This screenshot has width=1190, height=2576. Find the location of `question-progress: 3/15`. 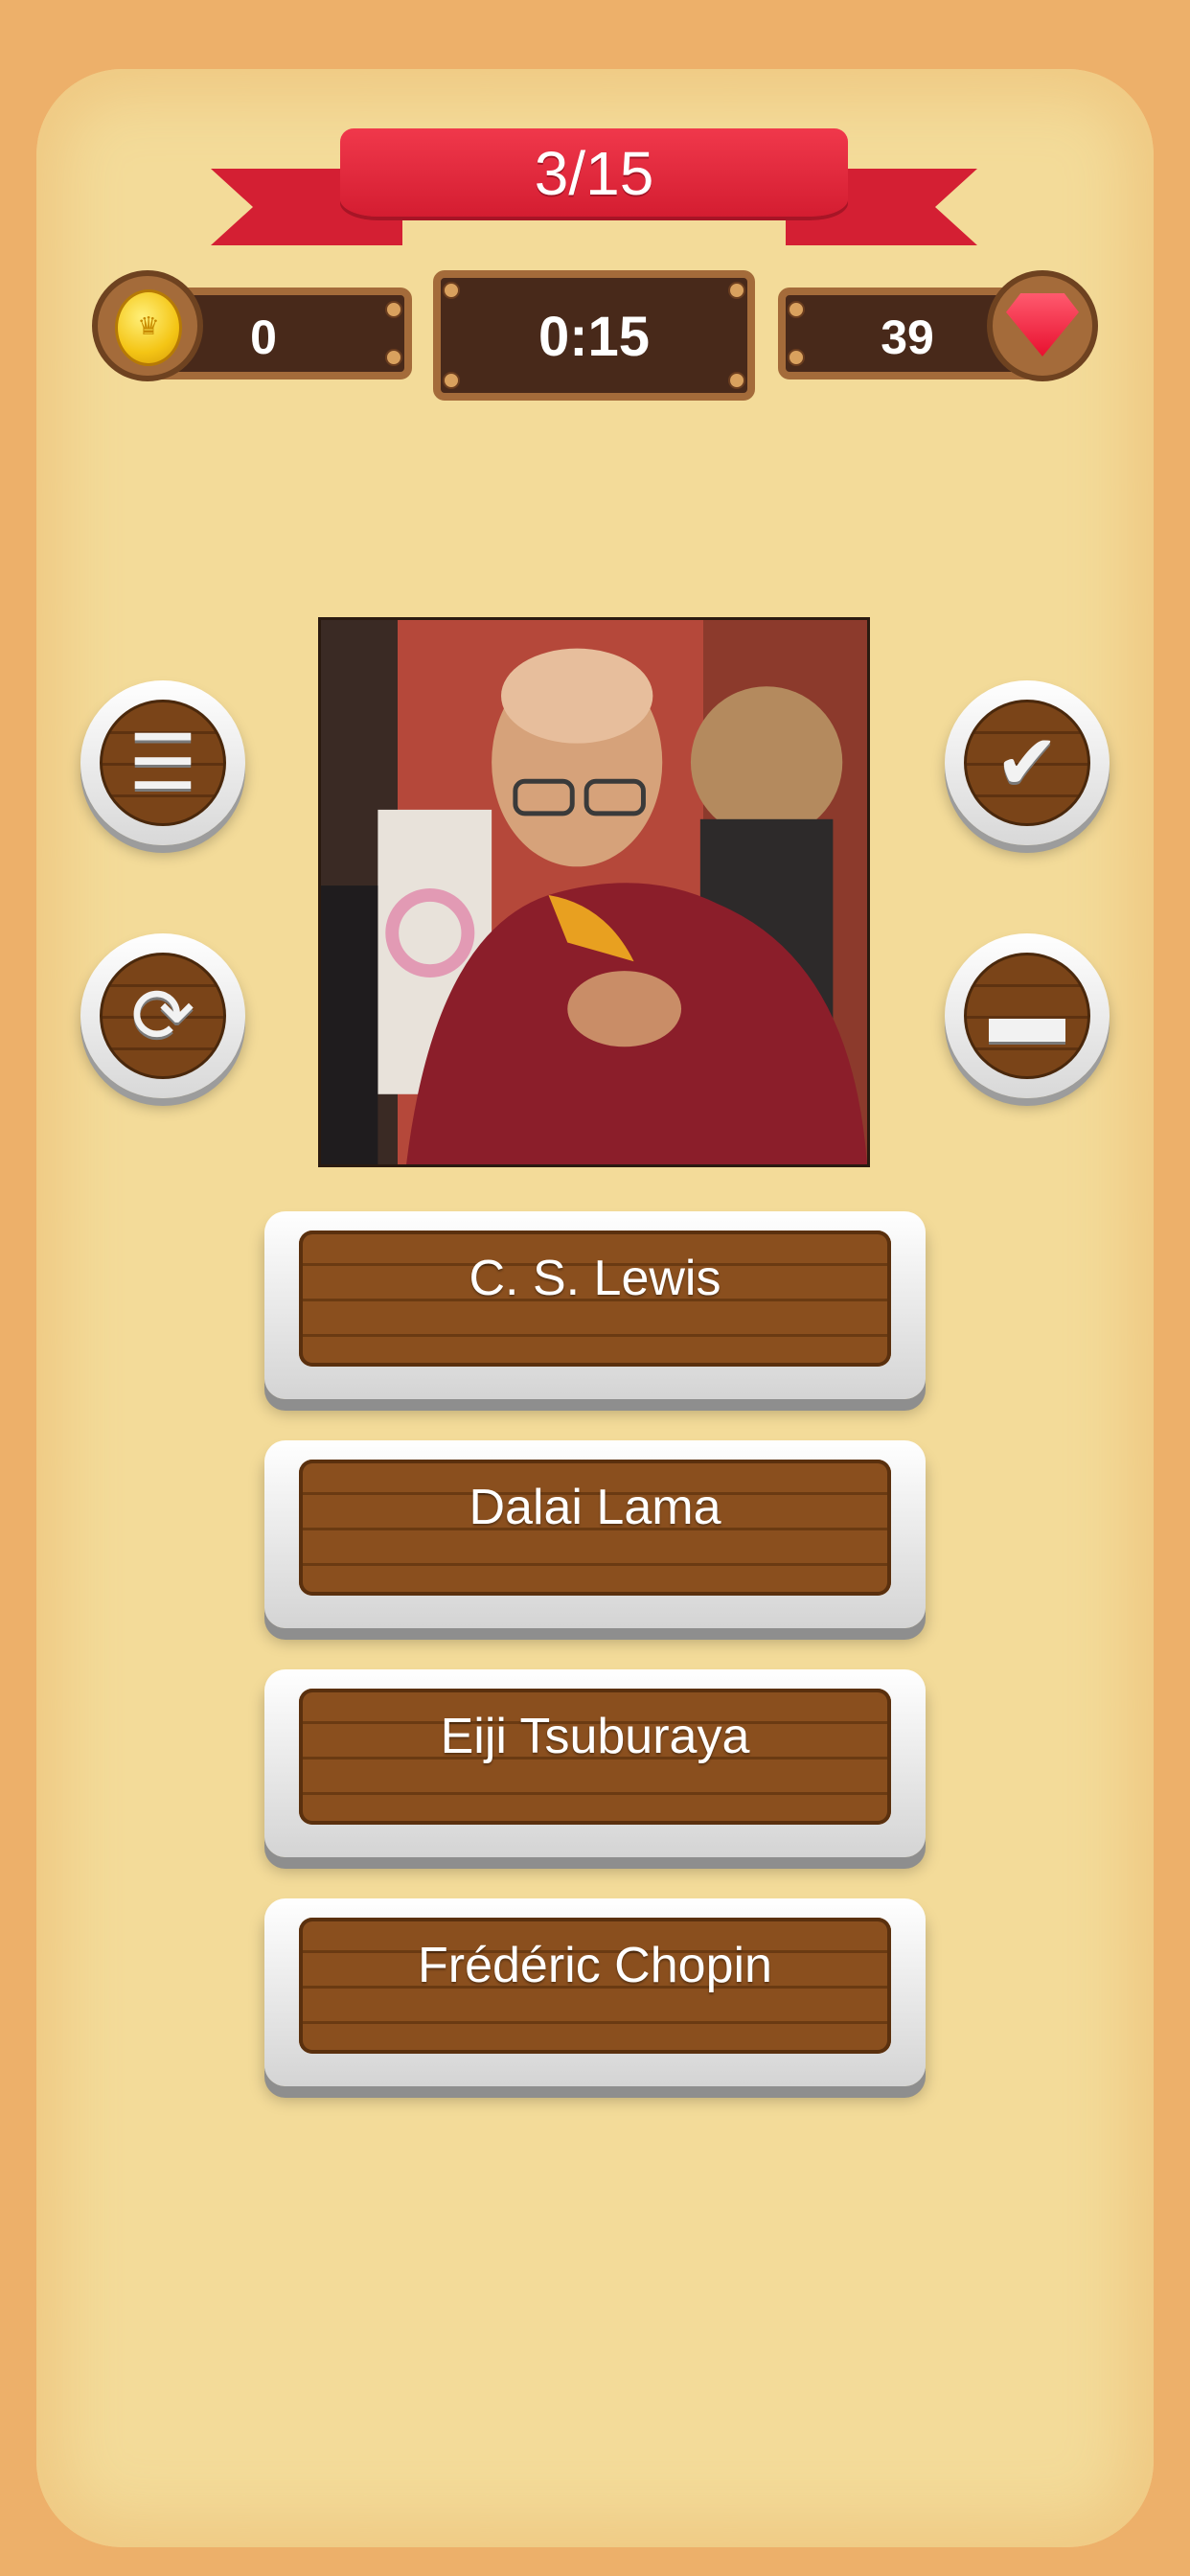

question-progress: 3/15 is located at coordinates (594, 173).